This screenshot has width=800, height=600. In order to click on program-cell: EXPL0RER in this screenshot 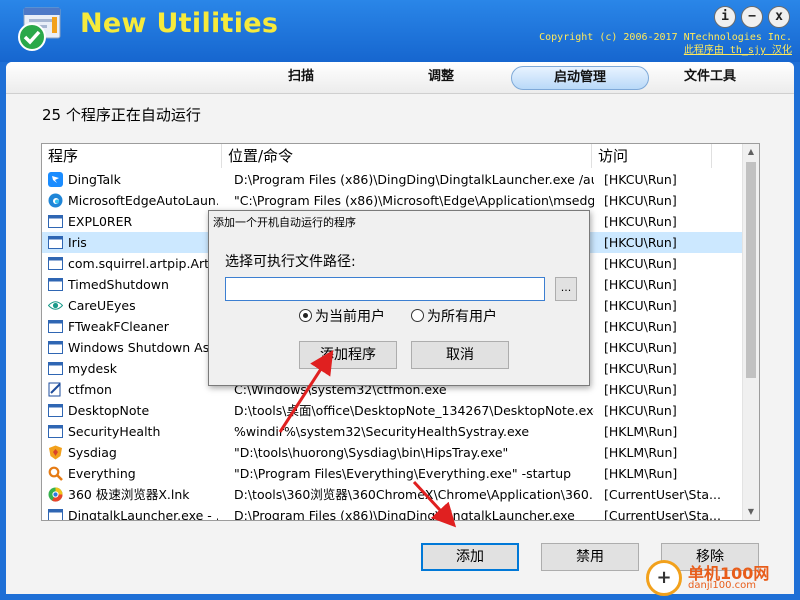, I will do `click(131, 221)`.